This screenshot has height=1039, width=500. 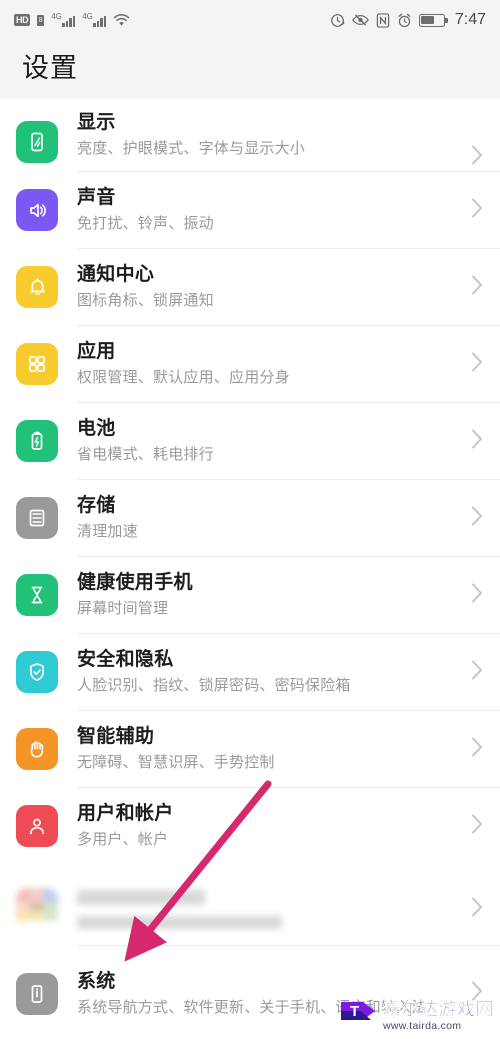 I want to click on status-bar: HD 8 4G 4G 7:47, so click(x=250, y=20).